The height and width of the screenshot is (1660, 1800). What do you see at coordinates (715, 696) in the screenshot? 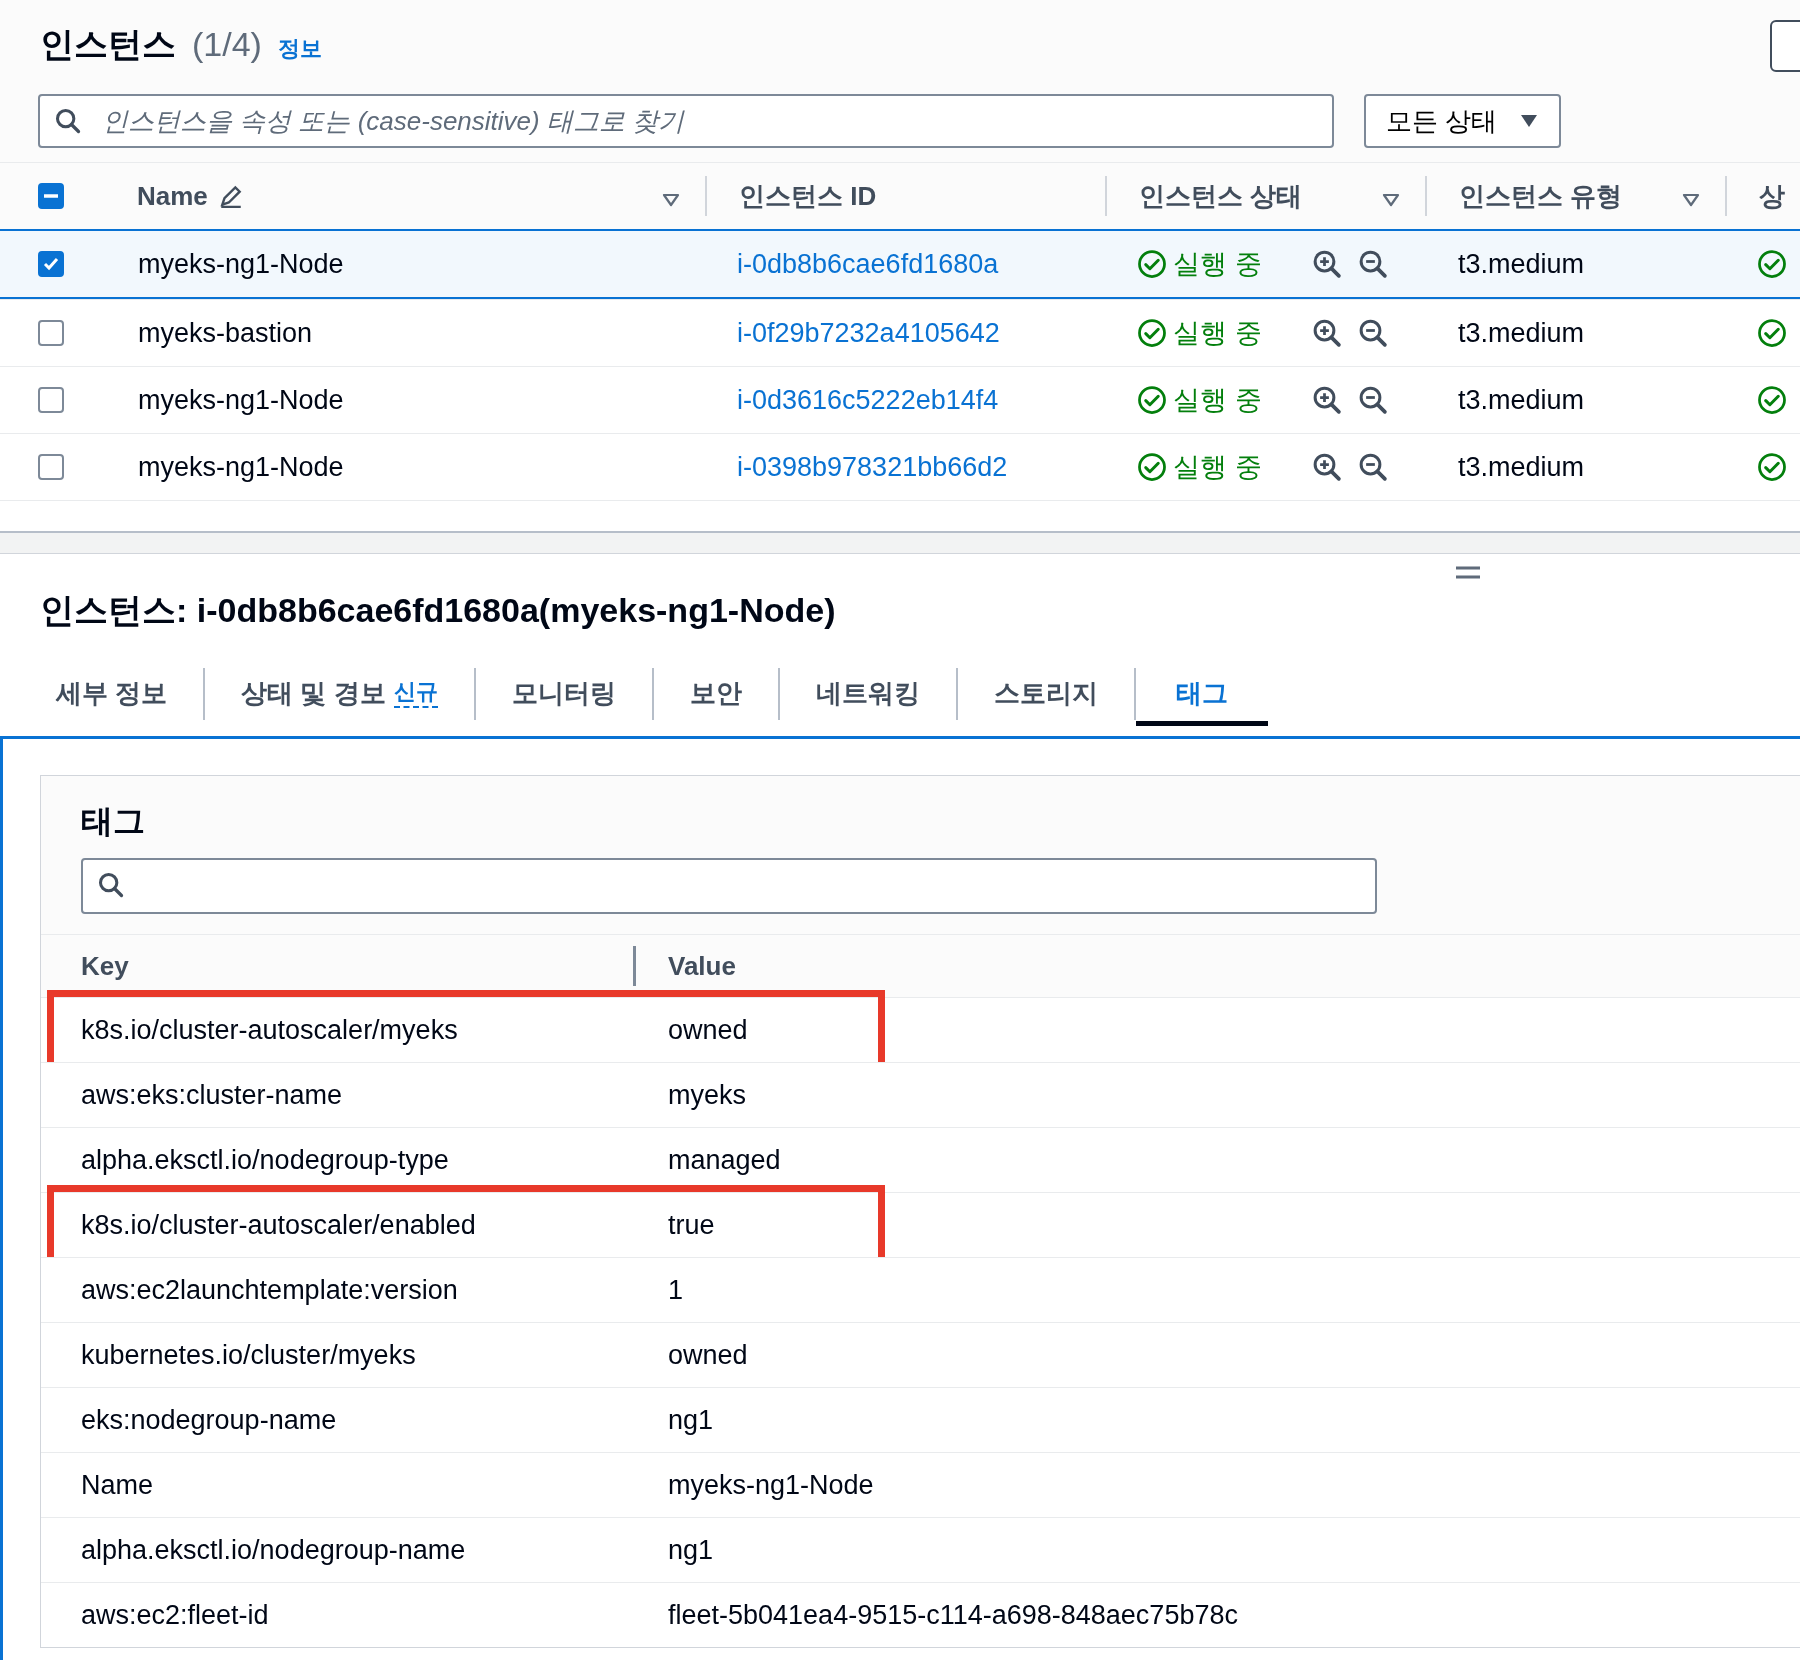
I see `tab: 보안` at bounding box center [715, 696].